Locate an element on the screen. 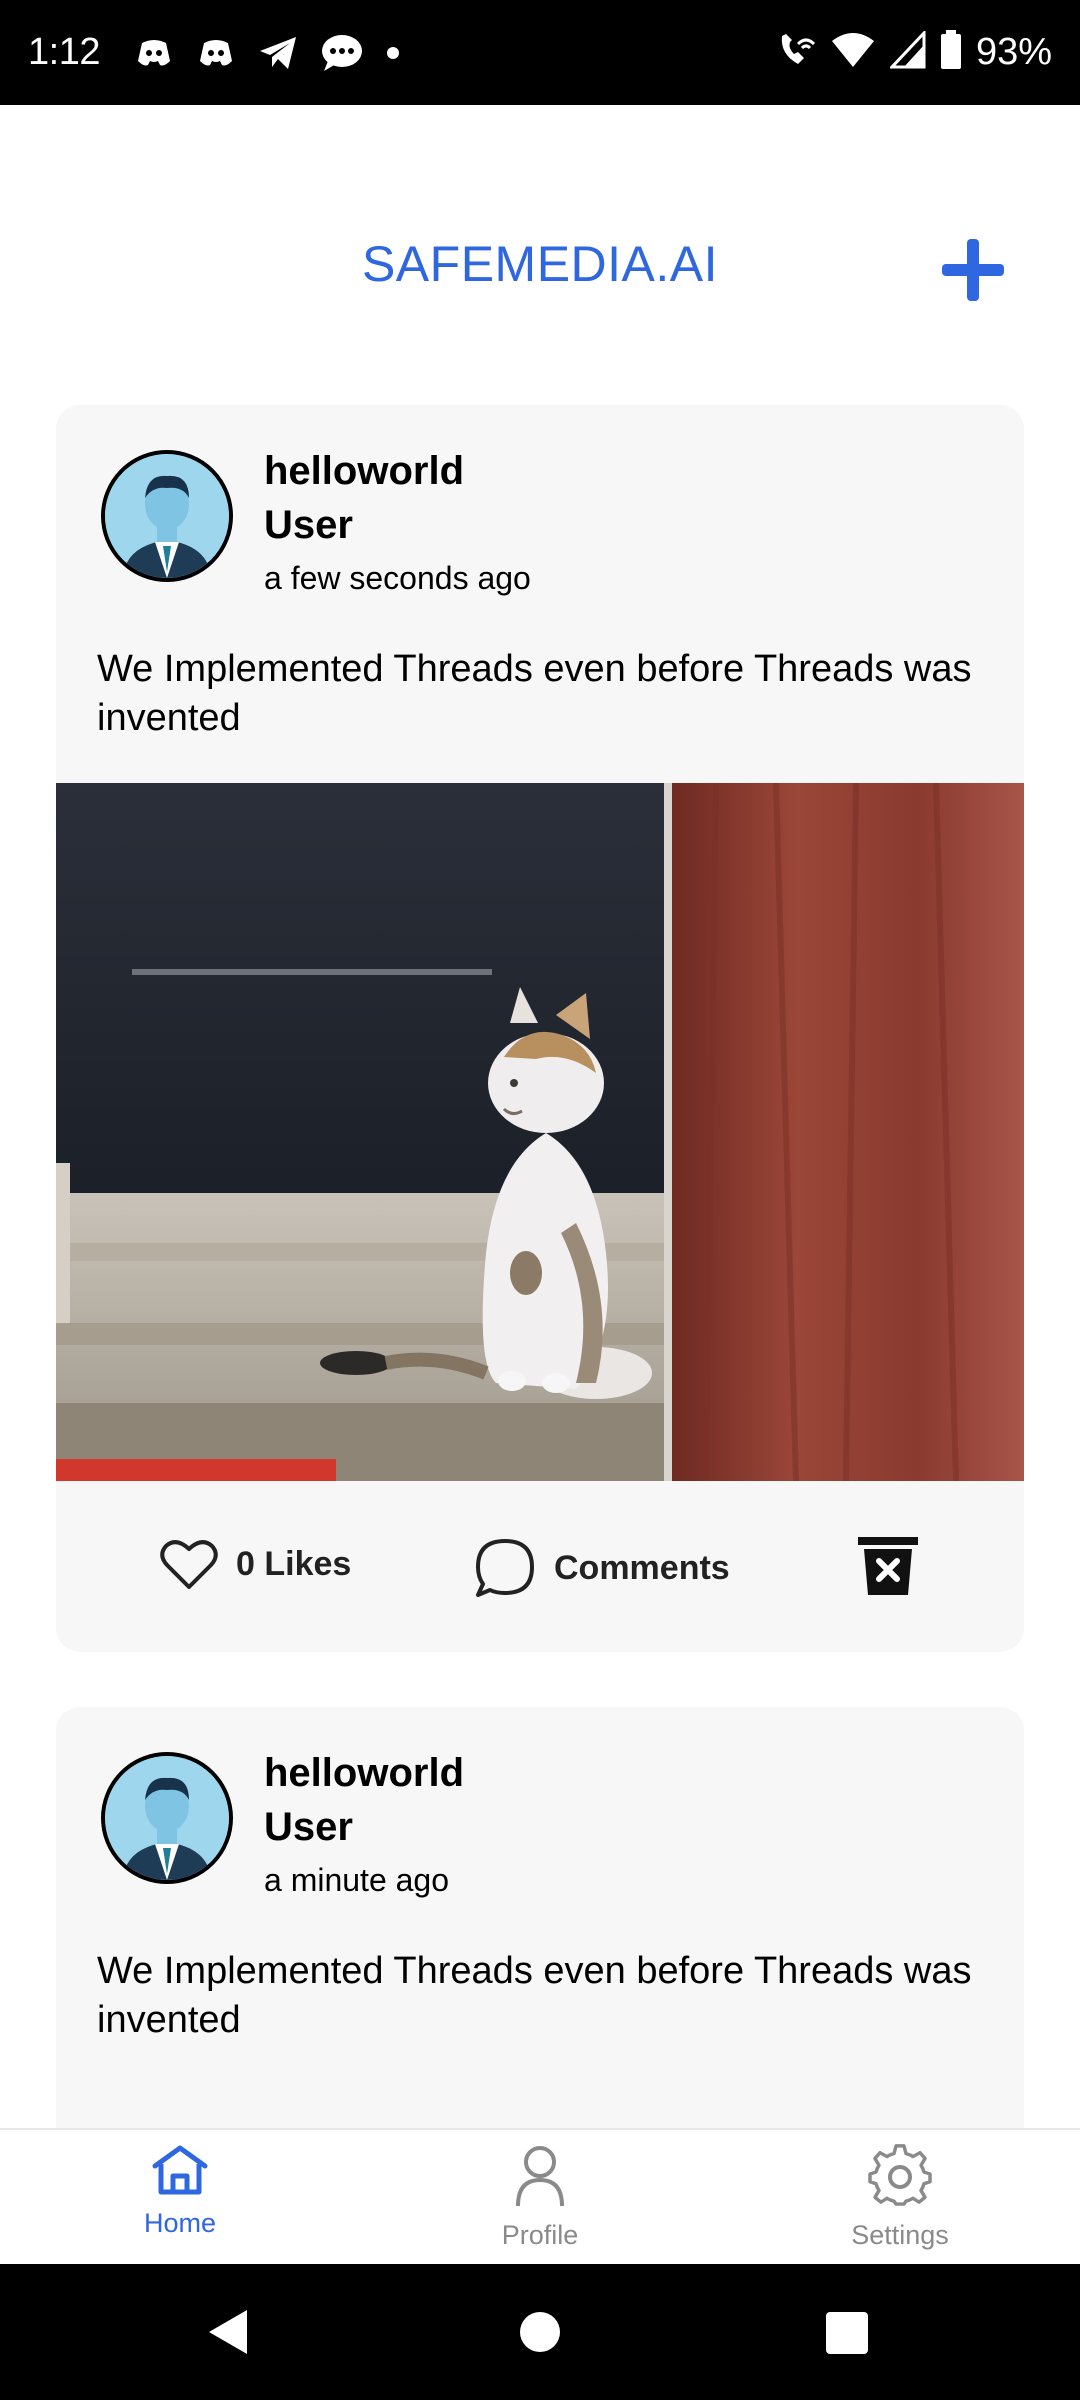 Image resolution: width=1080 pixels, height=2400 pixels. nav-profile-label: Profile is located at coordinates (540, 2235).